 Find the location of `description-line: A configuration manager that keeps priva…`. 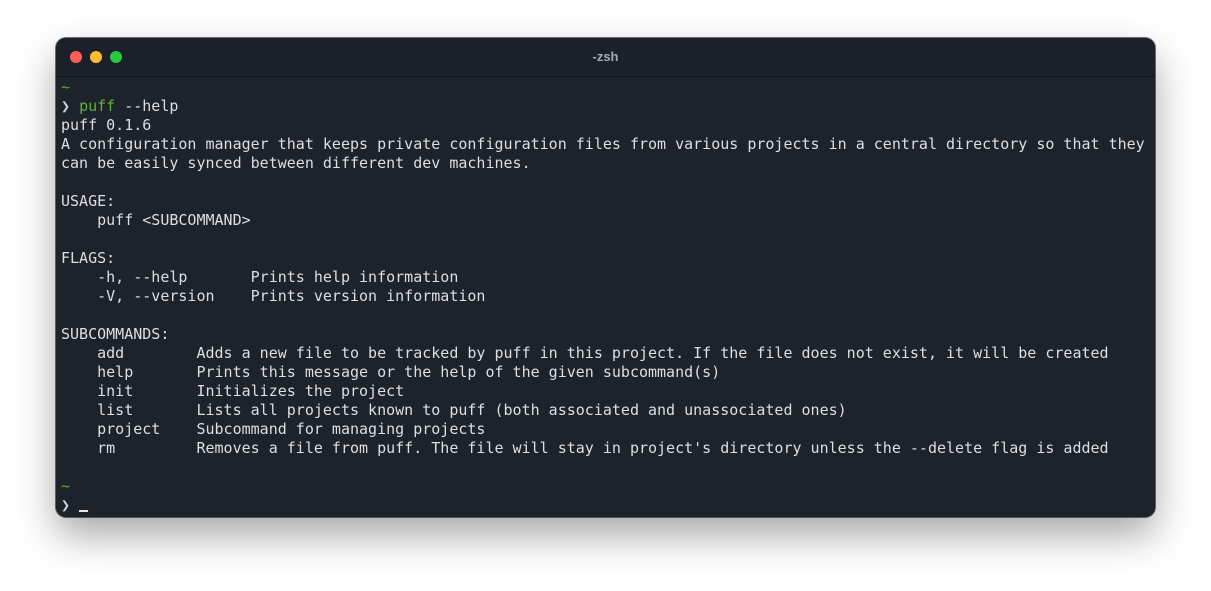

description-line: A configuration manager that keeps priva… is located at coordinates (603, 144).